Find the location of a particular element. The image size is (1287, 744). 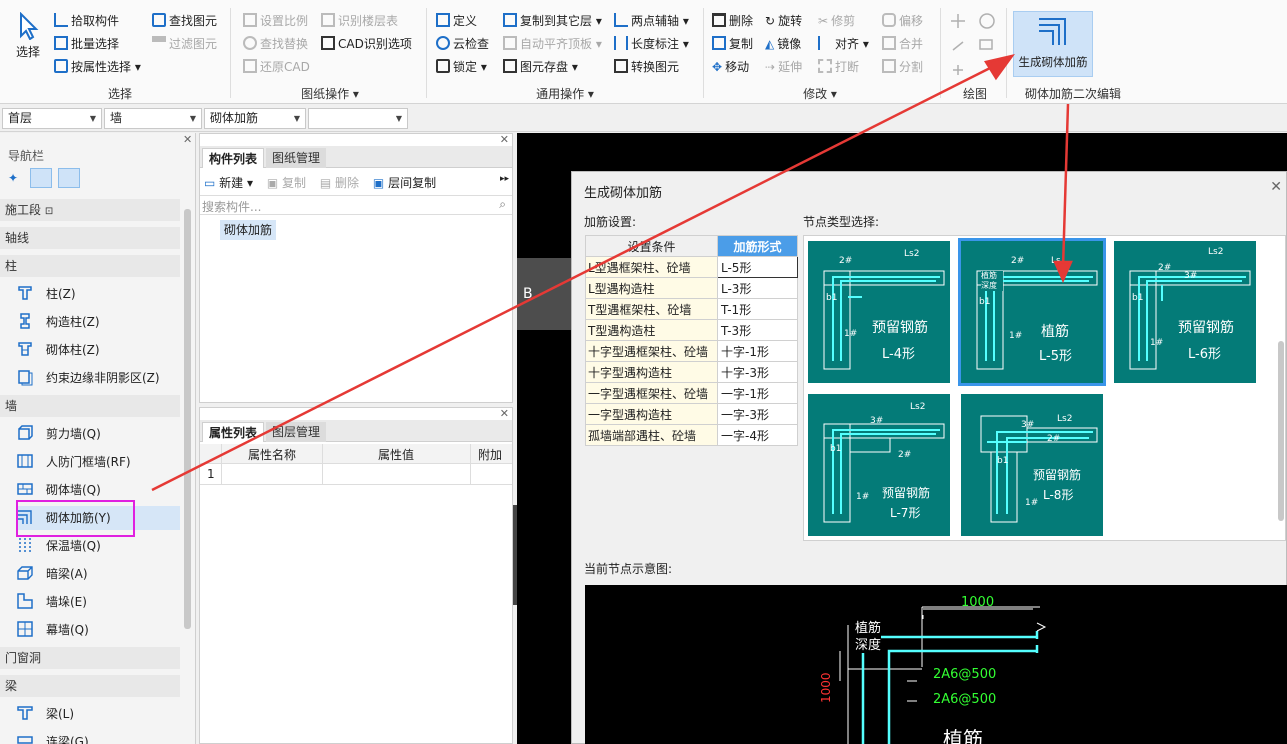

component-item: 砌体加筋 is located at coordinates (248, 230).